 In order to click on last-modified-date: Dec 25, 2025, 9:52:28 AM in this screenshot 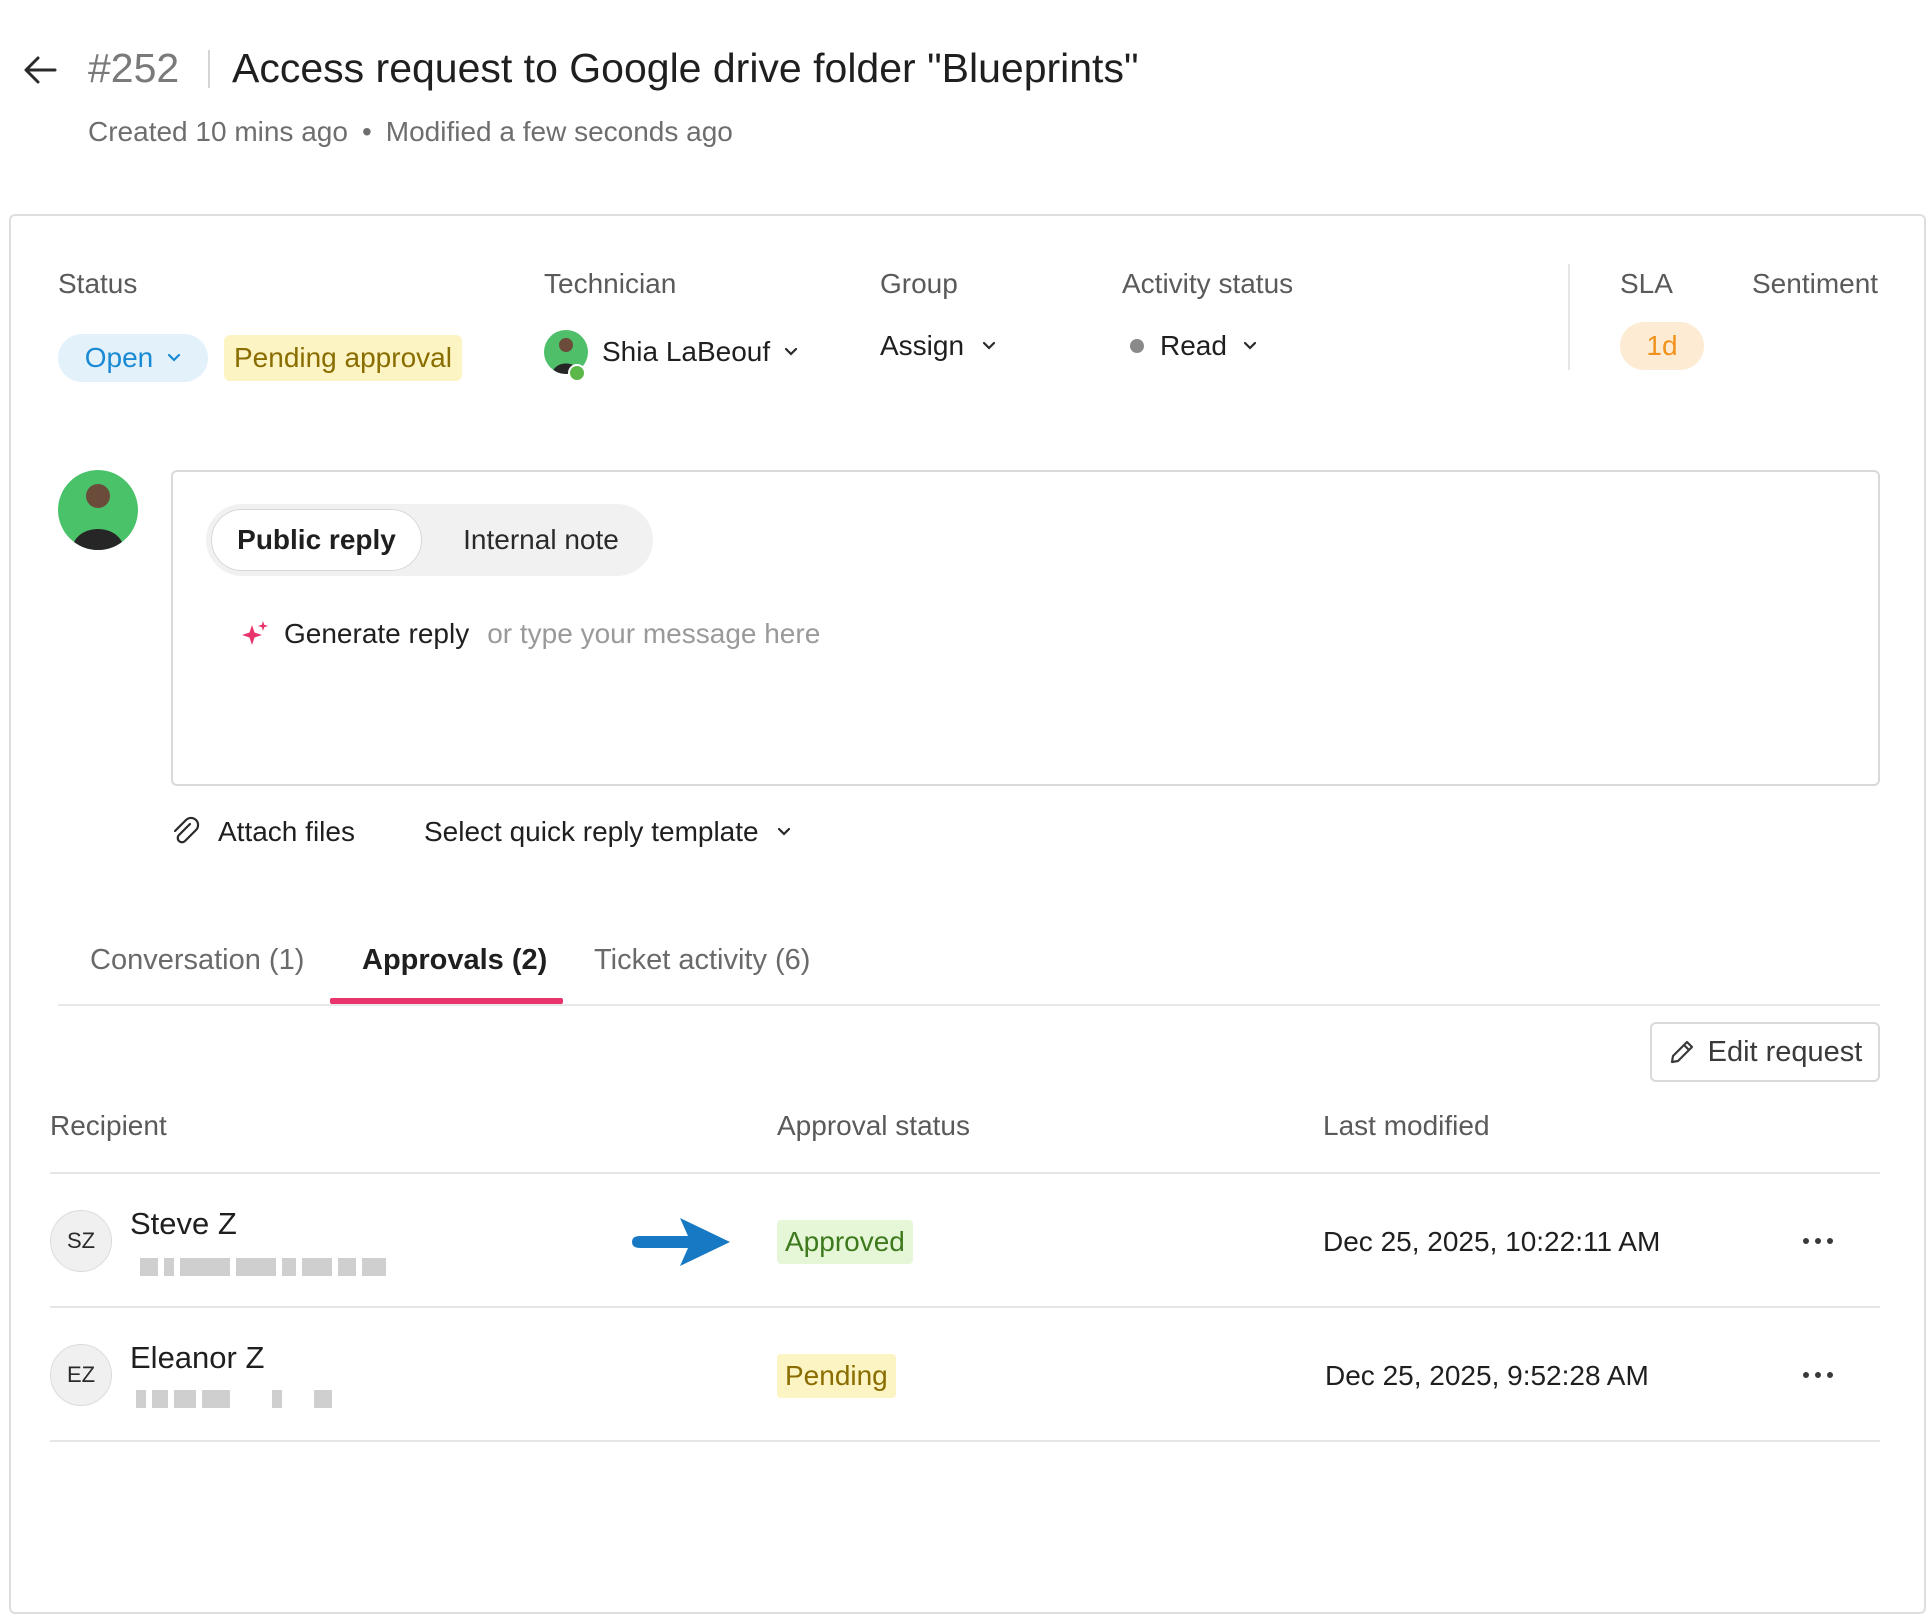, I will do `click(1487, 1375)`.